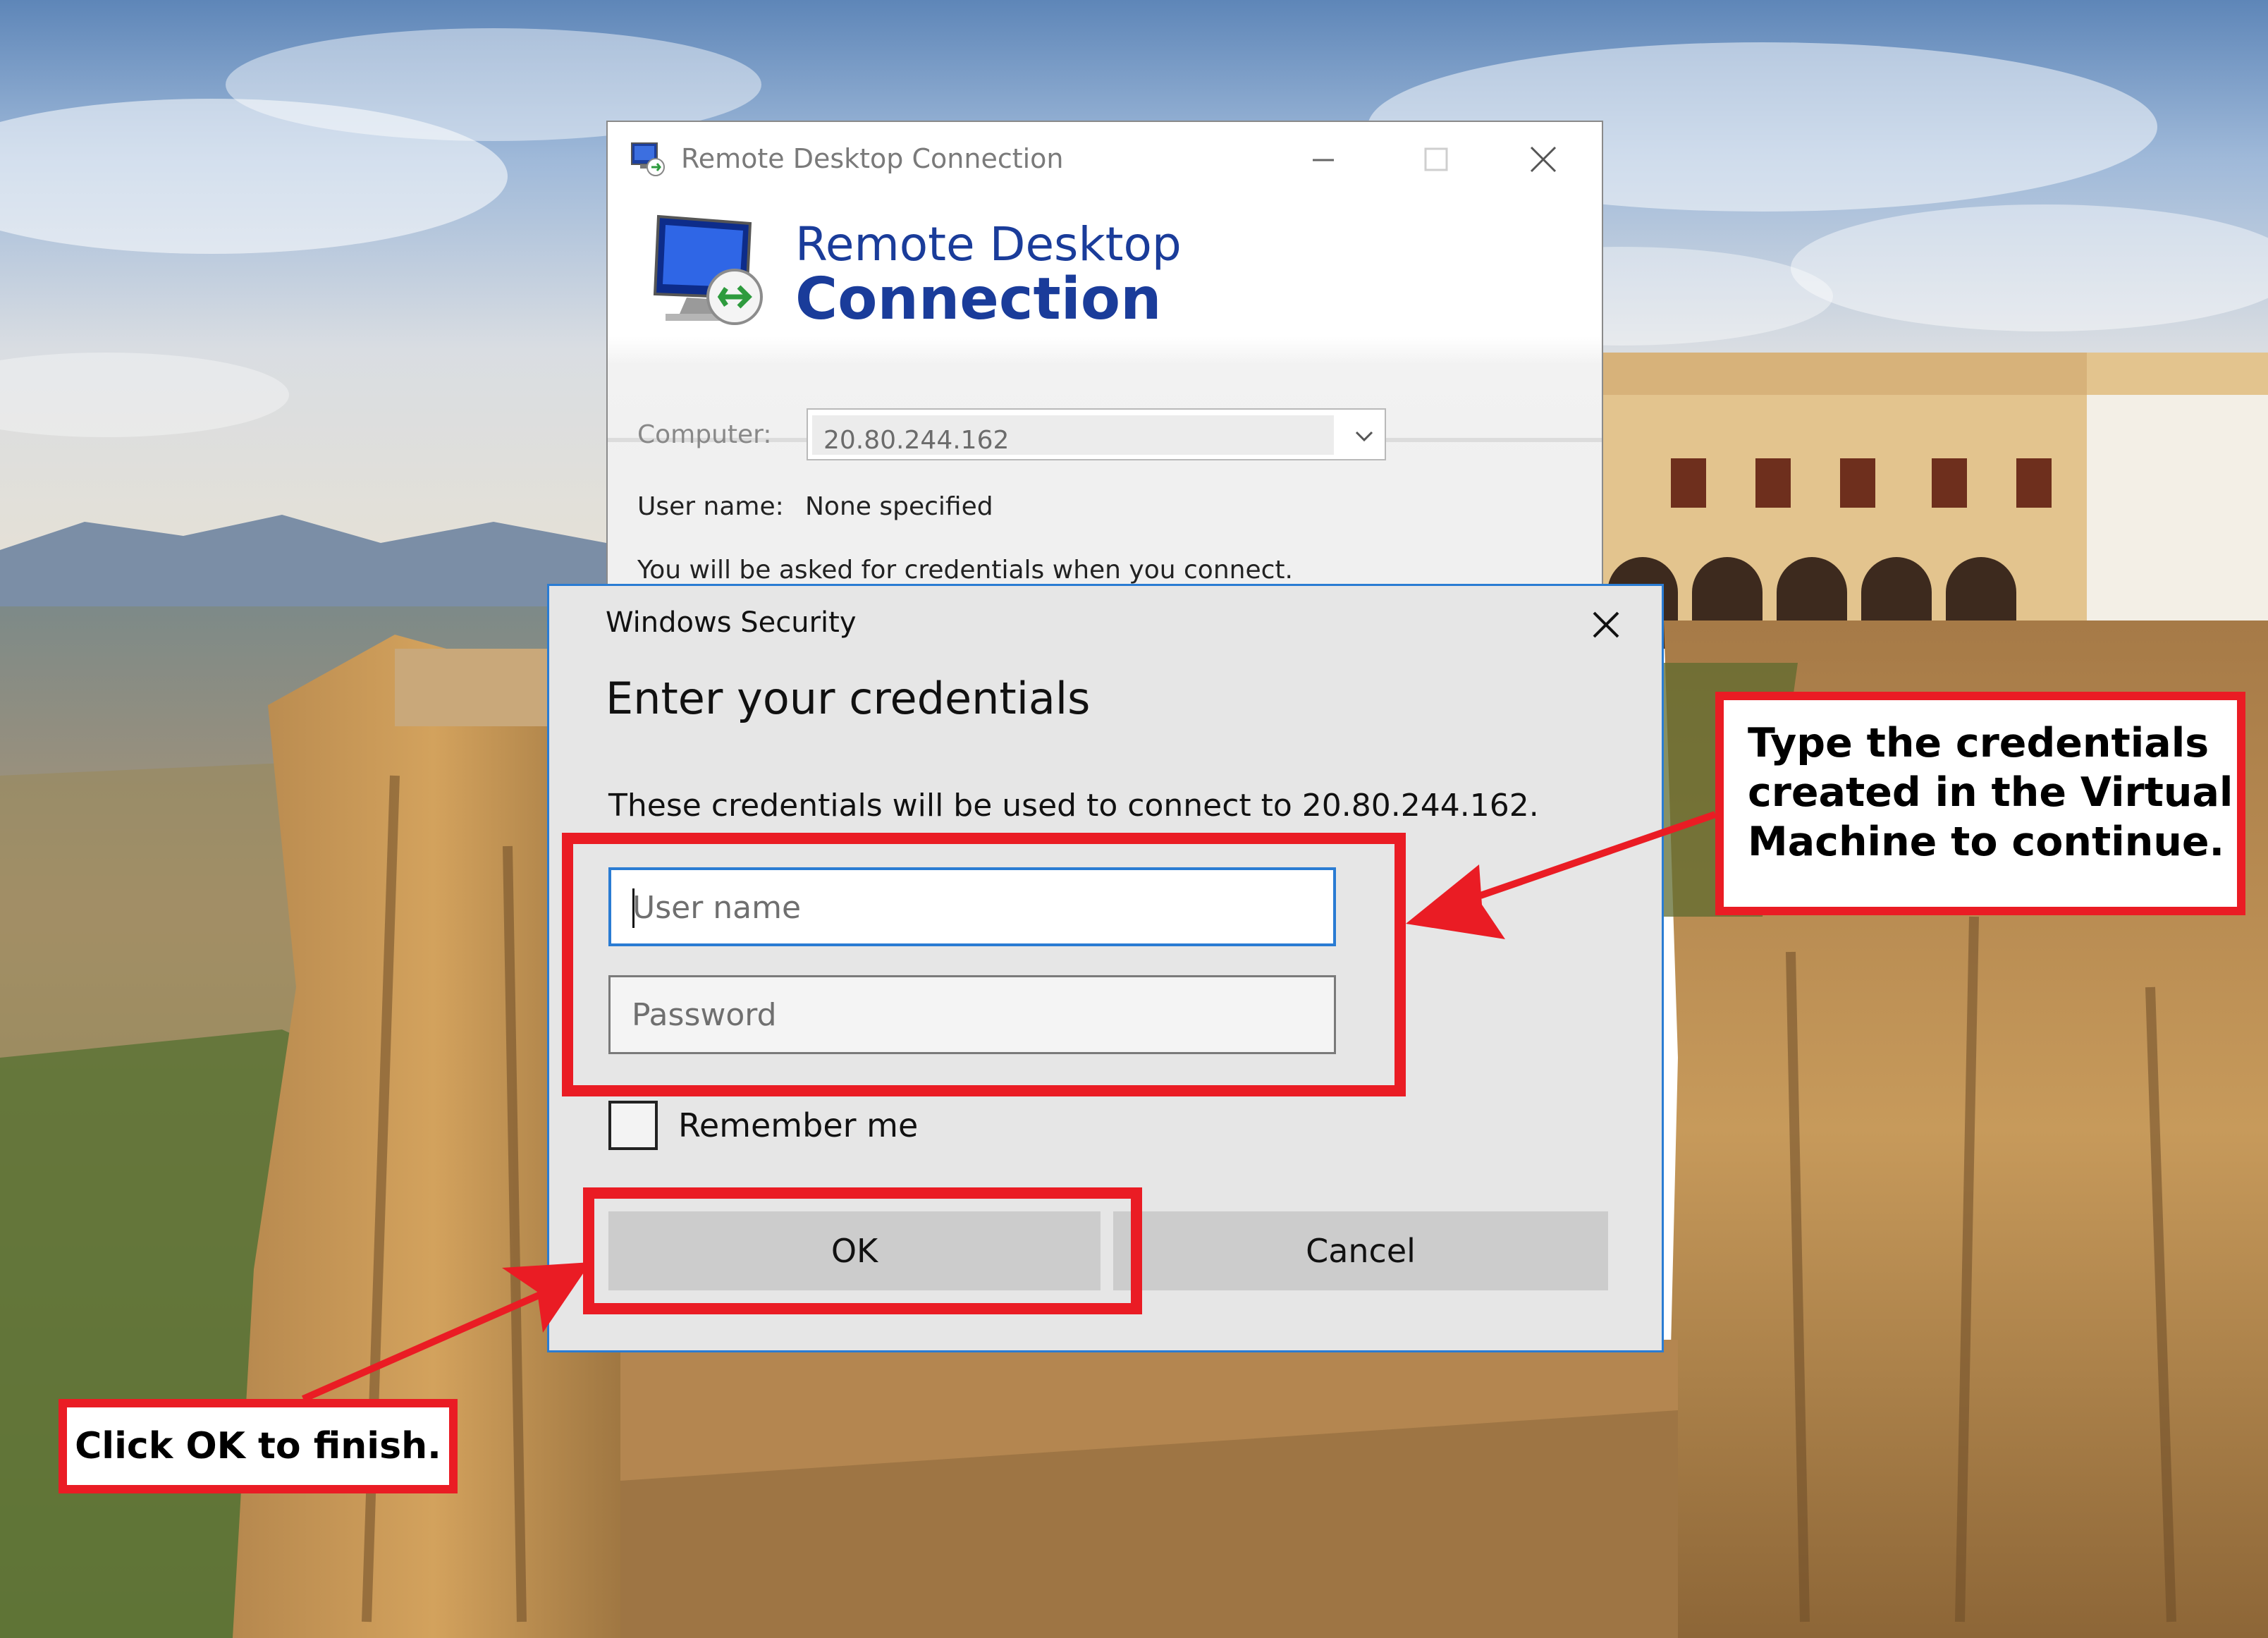 This screenshot has height=1638, width=2268. Describe the element at coordinates (1436, 159) in the screenshot. I see `maximize-icon` at that location.